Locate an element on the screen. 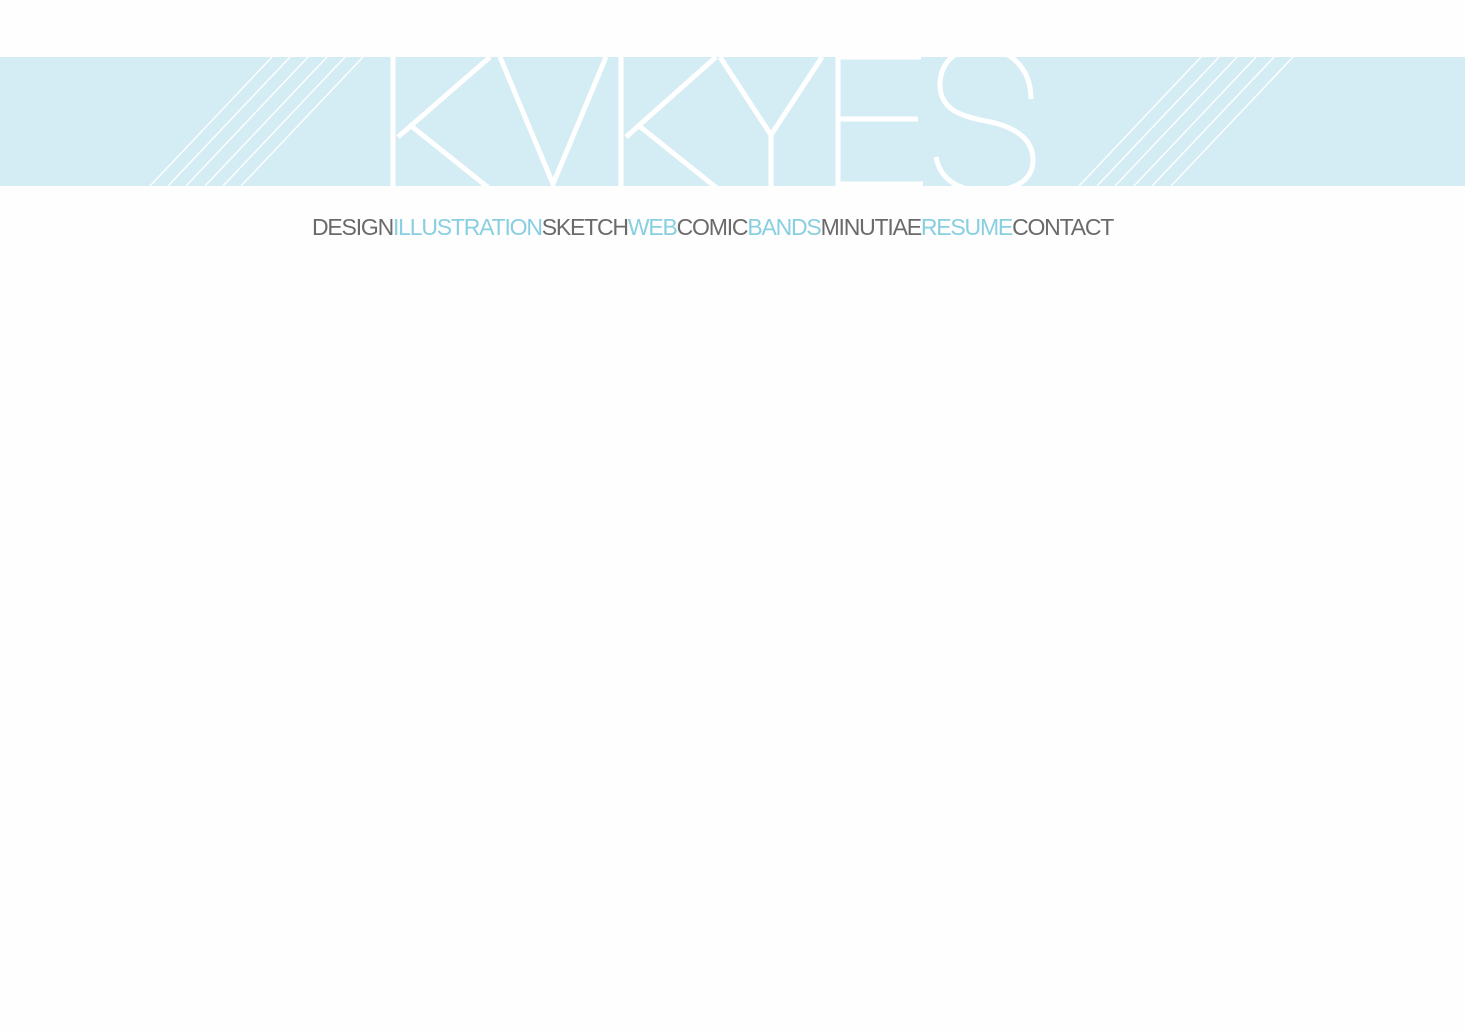 Image resolution: width=1465 pixels, height=1033 pixels. nav-item-bands: BANDS is located at coordinates (784, 227).